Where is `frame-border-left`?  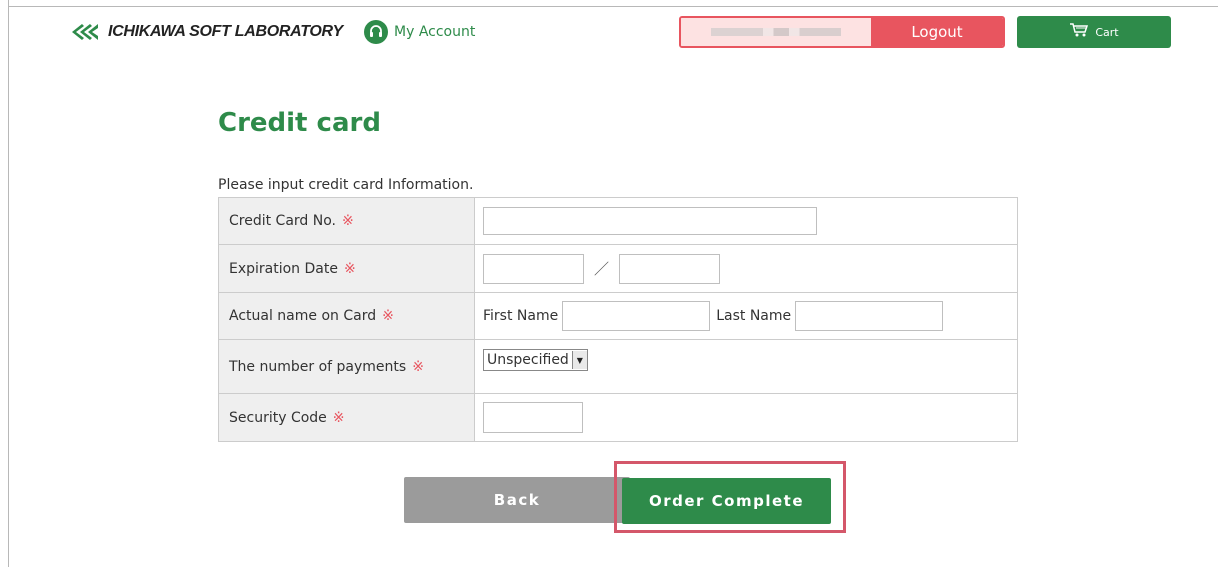
frame-border-left is located at coordinates (8, 283).